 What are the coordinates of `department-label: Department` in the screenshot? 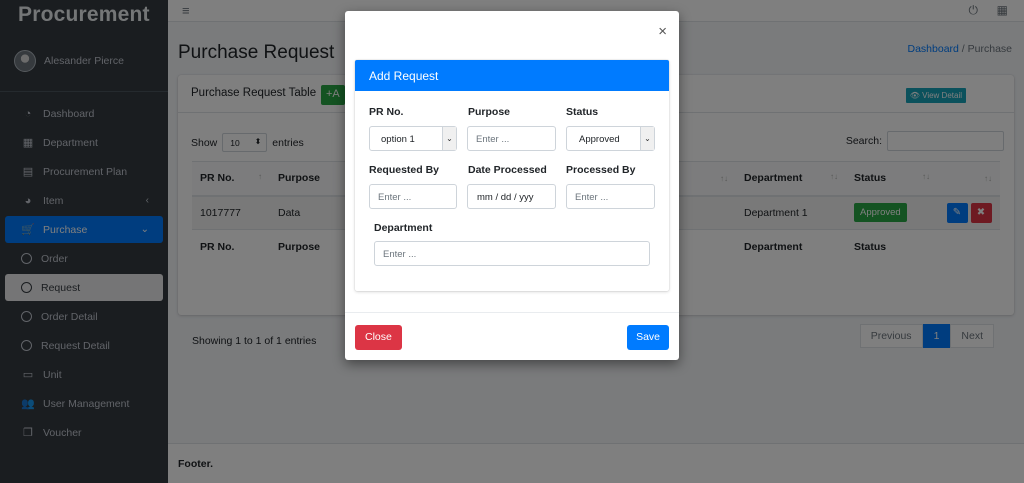 It's located at (403, 228).